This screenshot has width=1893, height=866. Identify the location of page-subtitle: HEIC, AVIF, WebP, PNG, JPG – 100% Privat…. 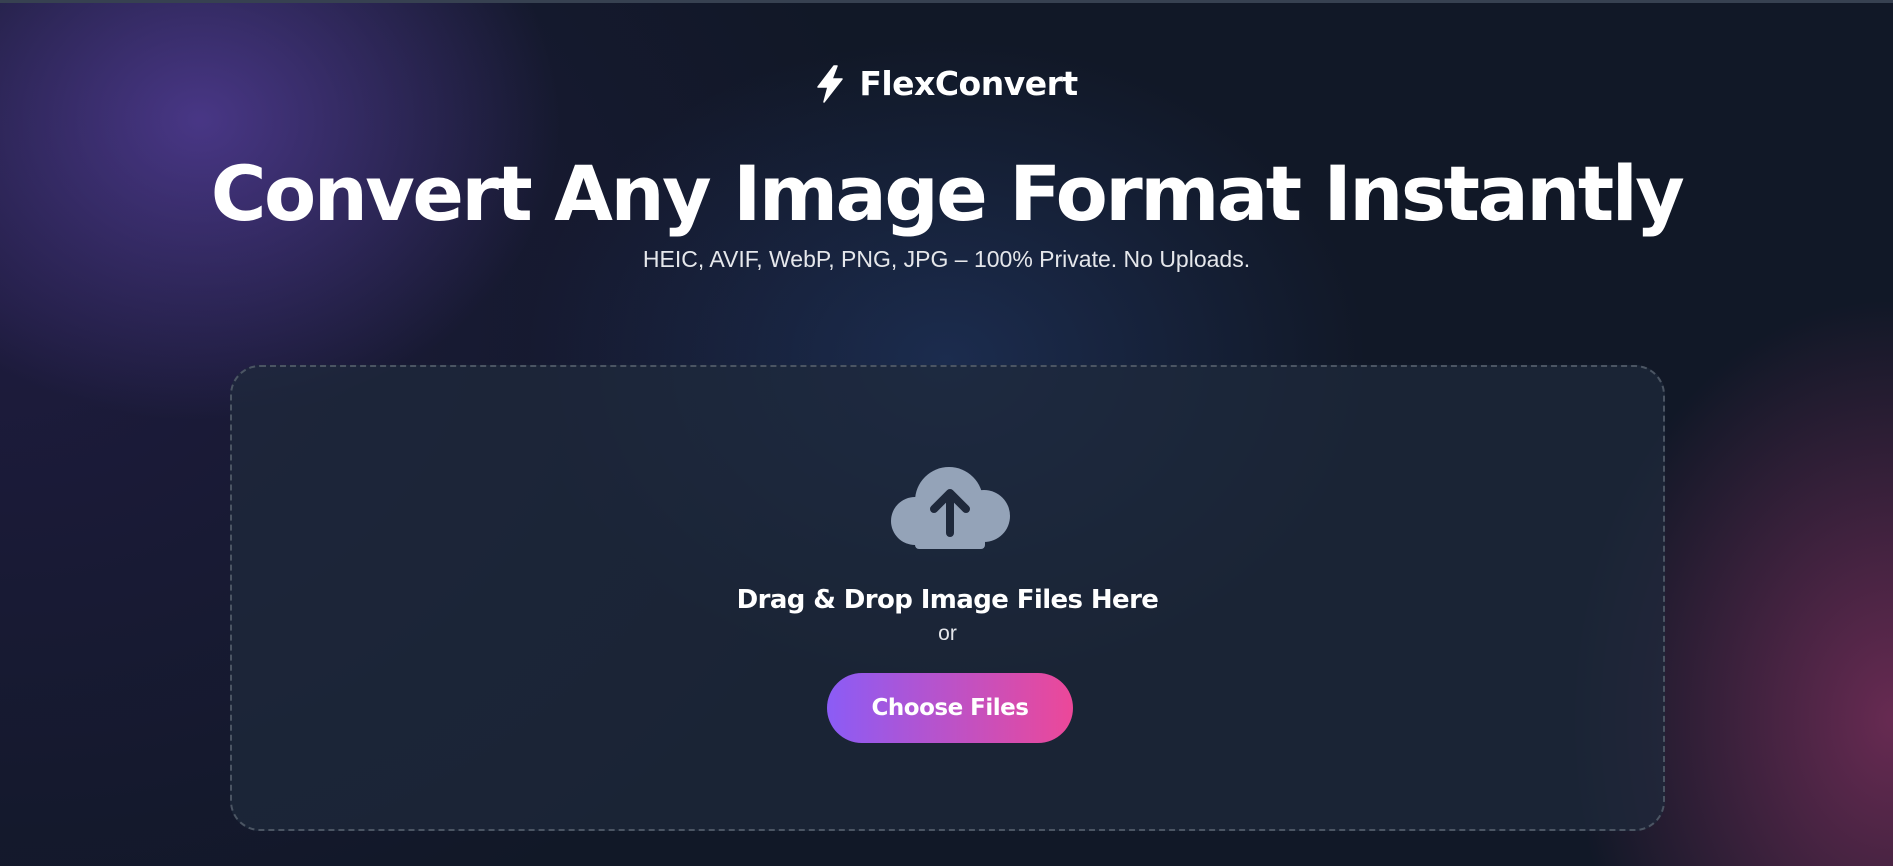
(946, 259).